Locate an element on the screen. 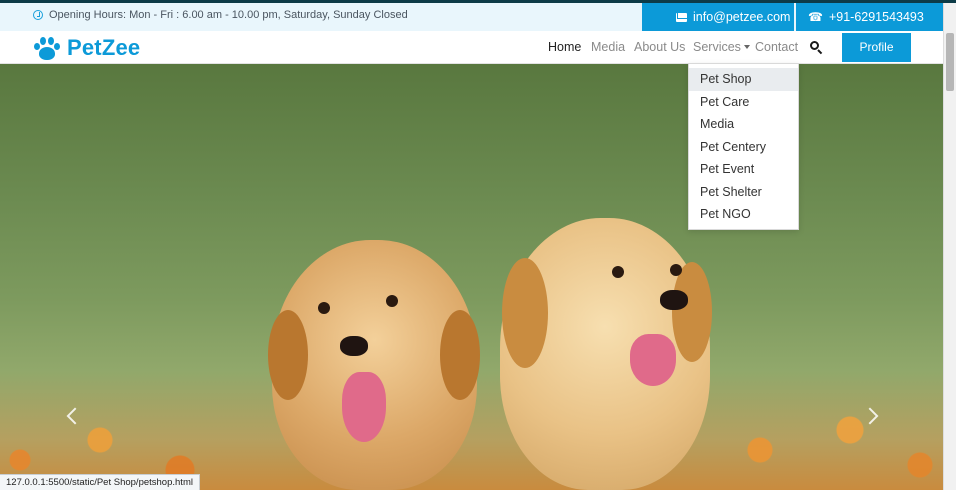 The height and width of the screenshot is (490, 956). clock-icon is located at coordinates (38, 15).